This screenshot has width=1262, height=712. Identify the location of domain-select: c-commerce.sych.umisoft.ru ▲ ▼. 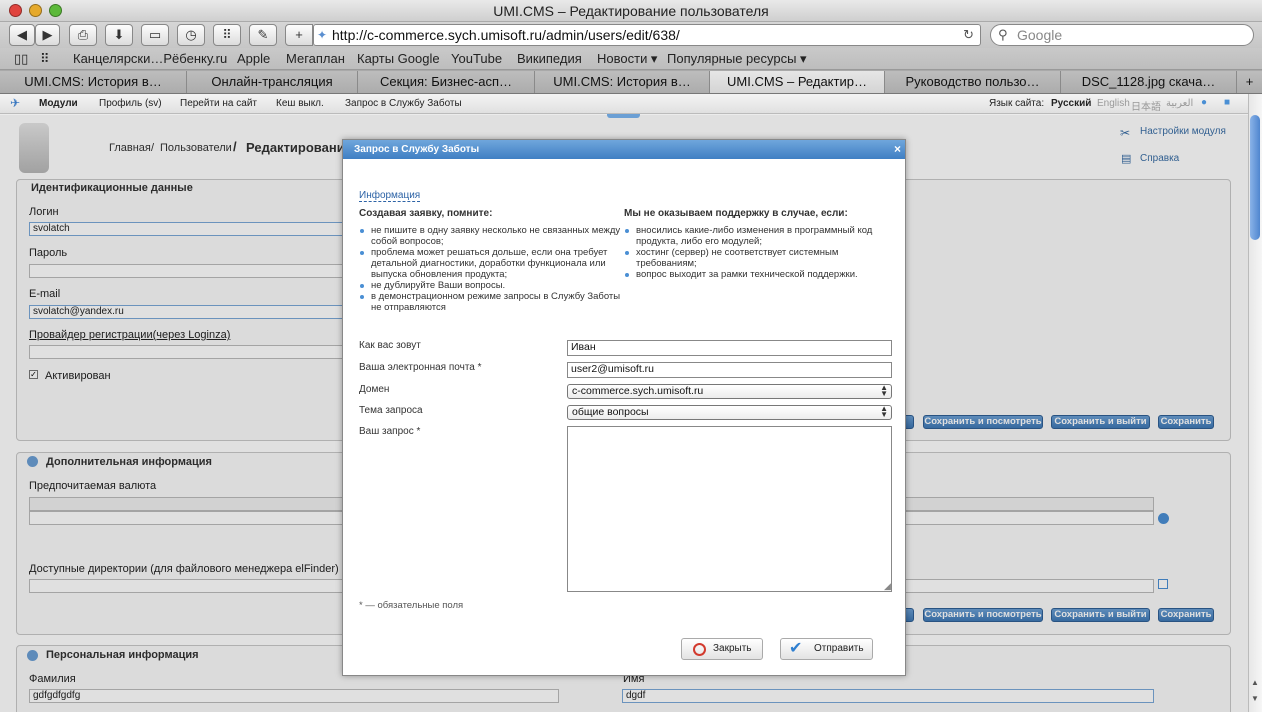
(729, 391).